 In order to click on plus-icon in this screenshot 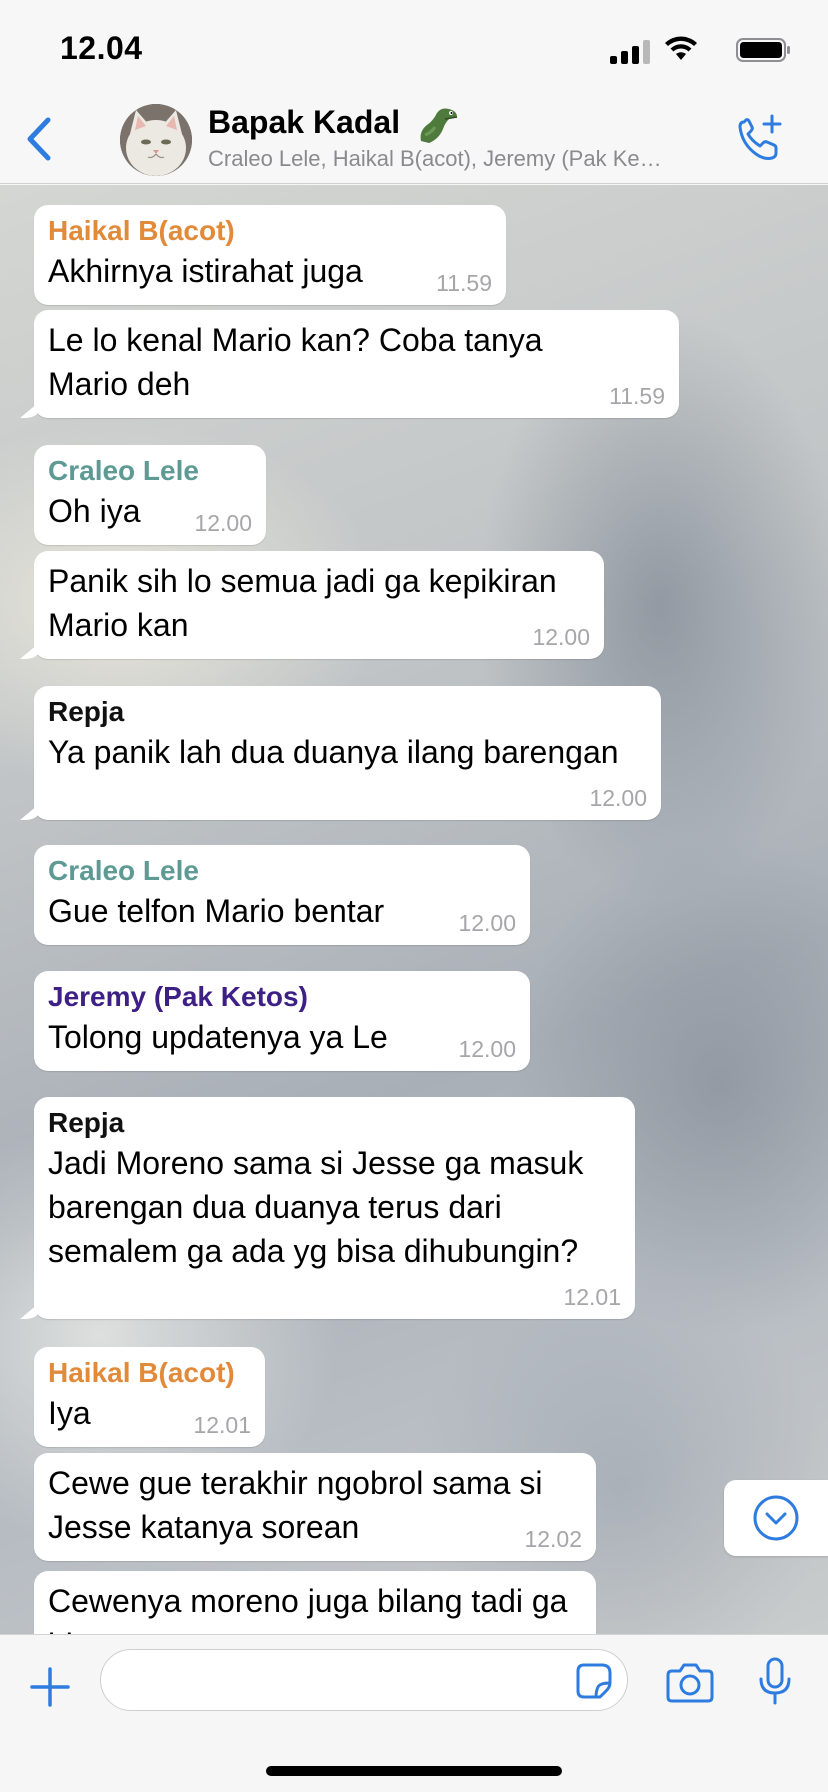, I will do `click(50, 1687)`.